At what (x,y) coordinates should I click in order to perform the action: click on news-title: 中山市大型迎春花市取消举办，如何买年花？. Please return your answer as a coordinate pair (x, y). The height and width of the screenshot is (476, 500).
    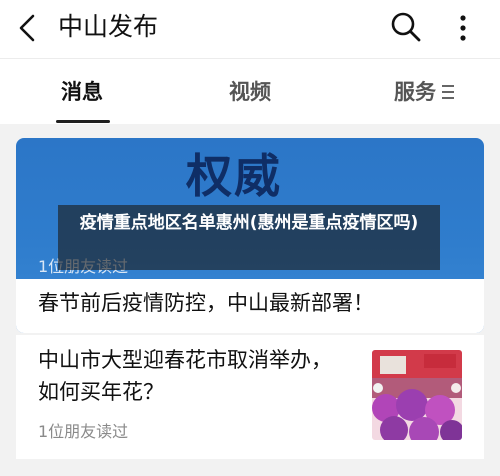
    Looking at the image, I should click on (188, 376).